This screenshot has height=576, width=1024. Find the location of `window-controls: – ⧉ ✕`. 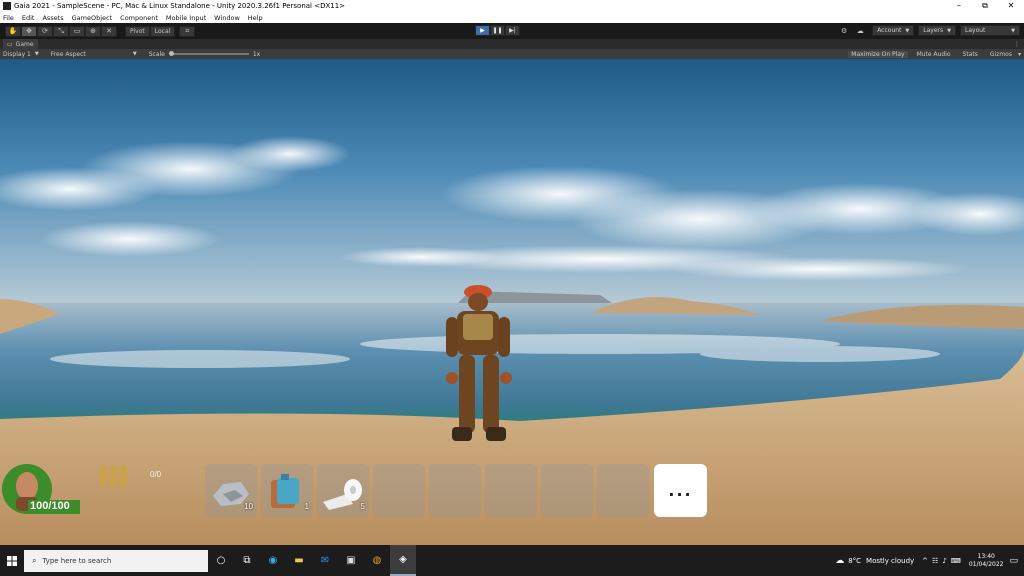

window-controls: – ⧉ ✕ is located at coordinates (985, 6).